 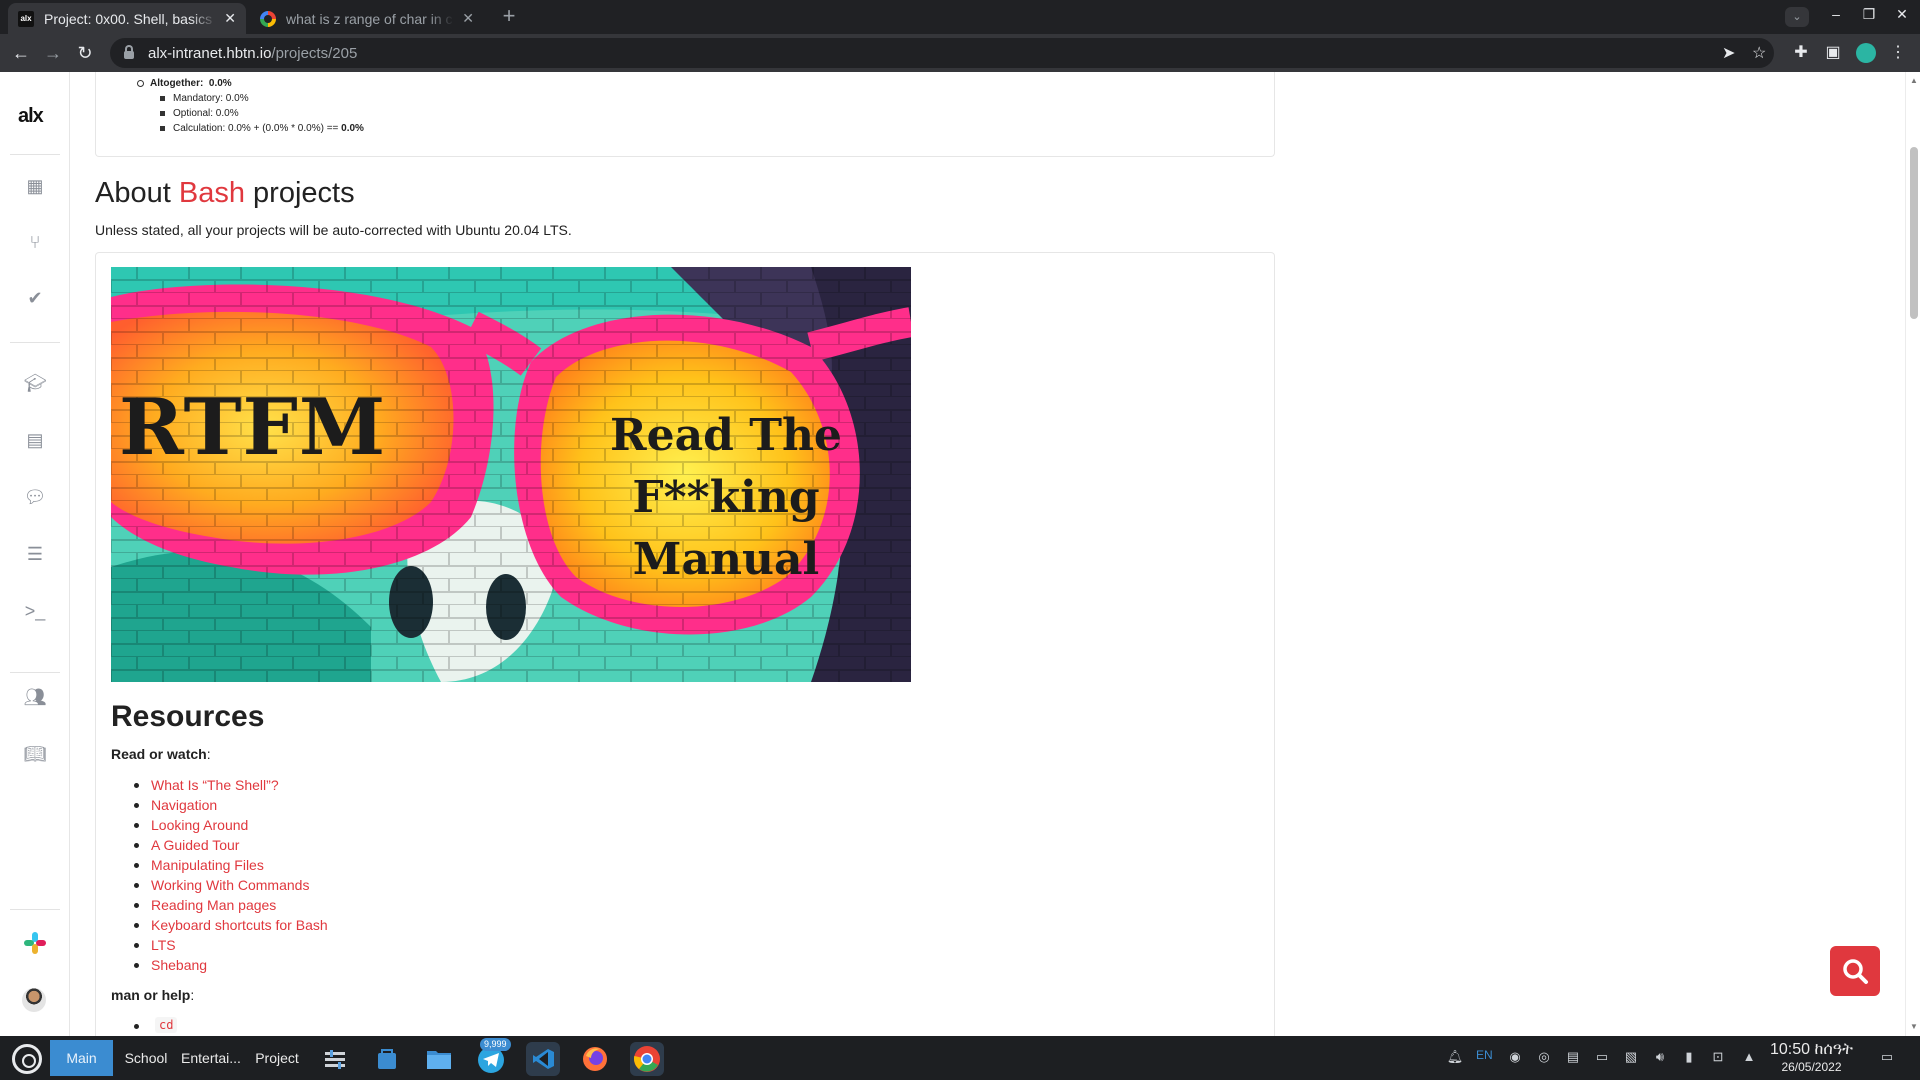 I want to click on resource-link: A Guided Tour, so click(x=195, y=845).